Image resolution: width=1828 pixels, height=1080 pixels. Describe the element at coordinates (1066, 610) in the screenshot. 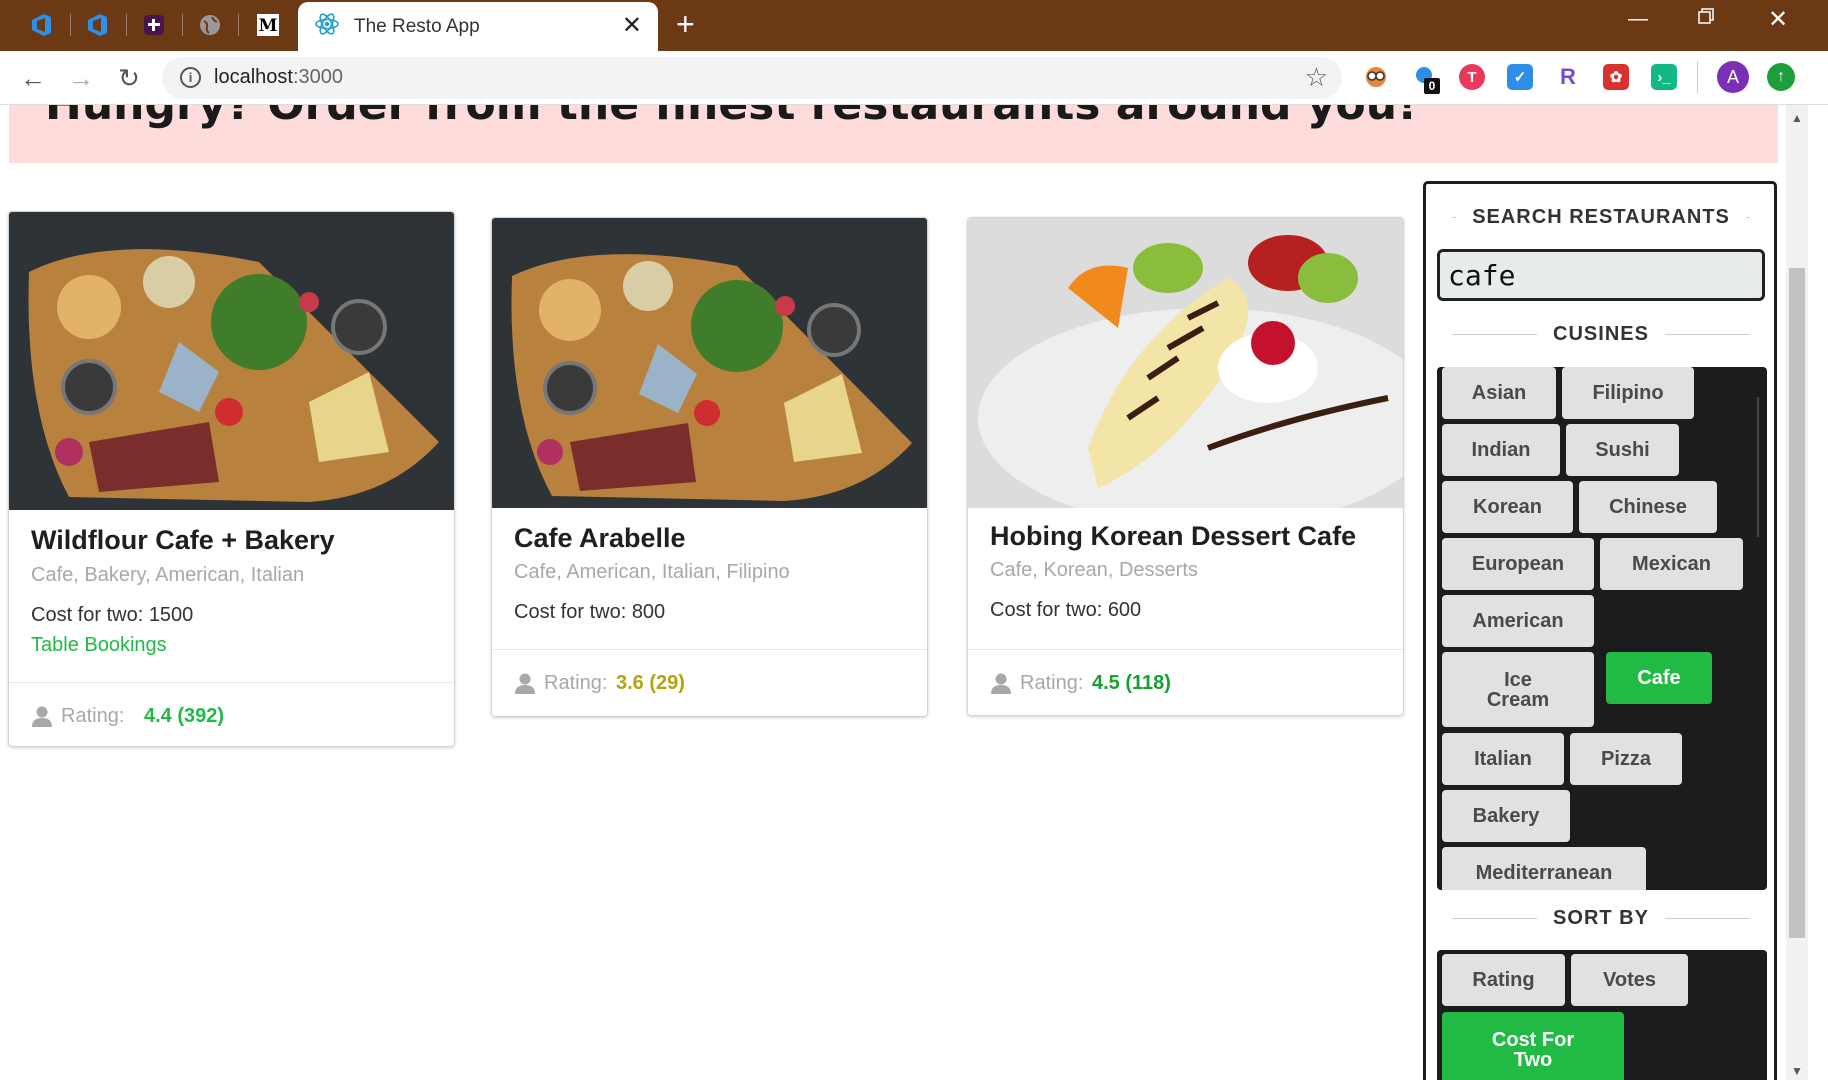

I see `restaurant-cost: Cost for two: 600` at that location.